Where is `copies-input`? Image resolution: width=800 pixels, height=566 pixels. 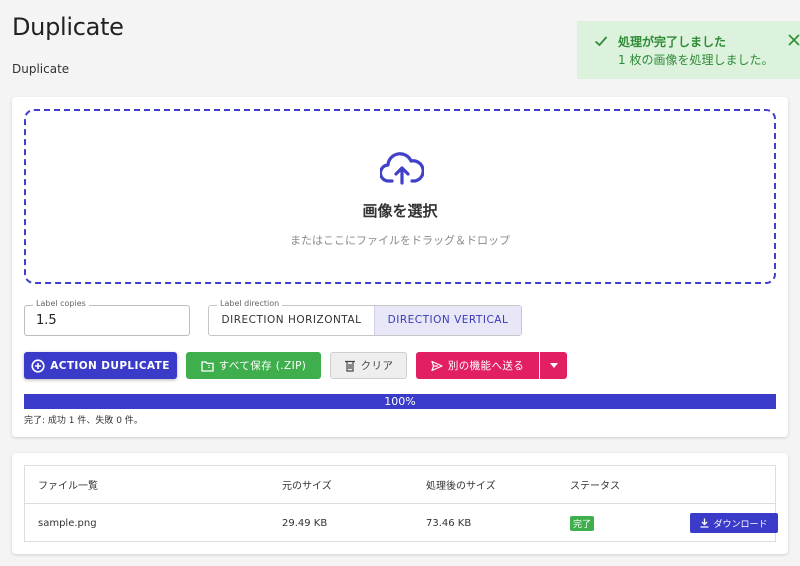 copies-input is located at coordinates (106, 320).